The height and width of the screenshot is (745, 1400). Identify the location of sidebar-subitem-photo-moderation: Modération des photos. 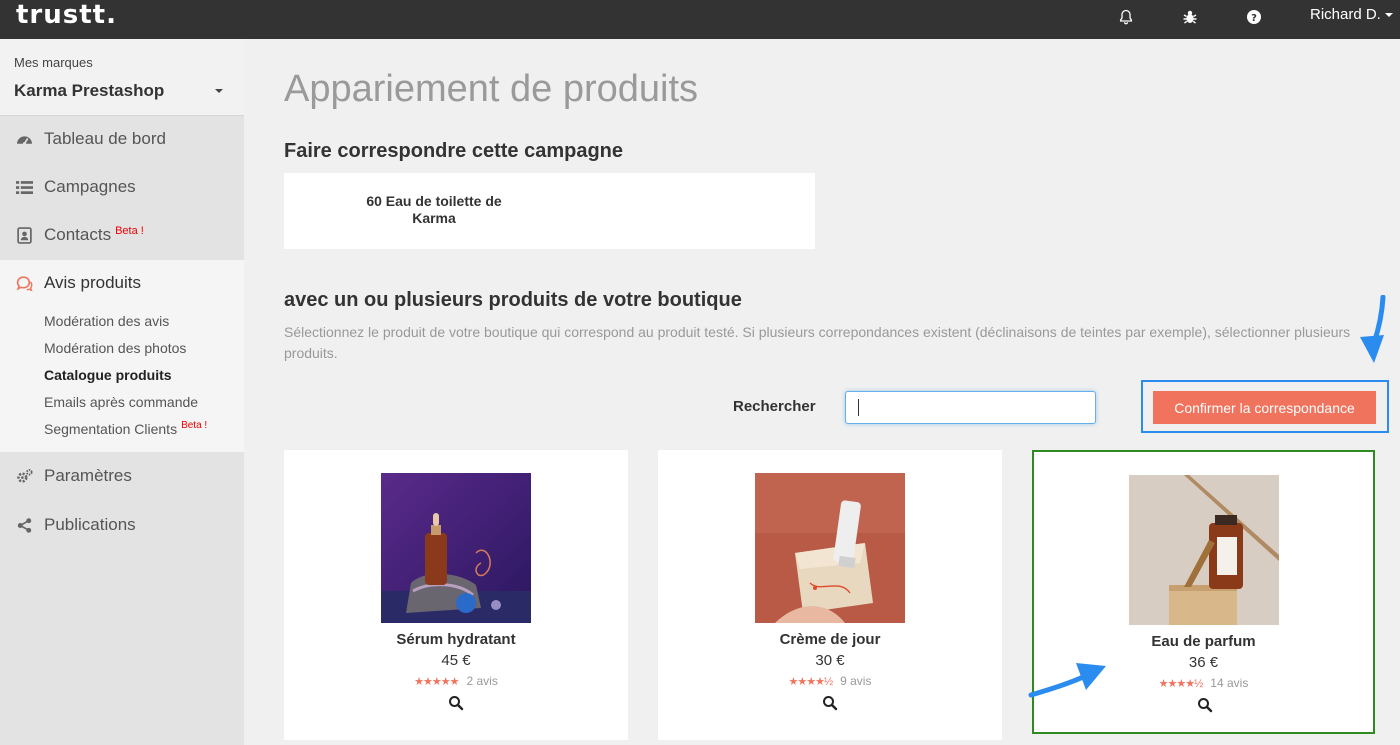
(115, 348).